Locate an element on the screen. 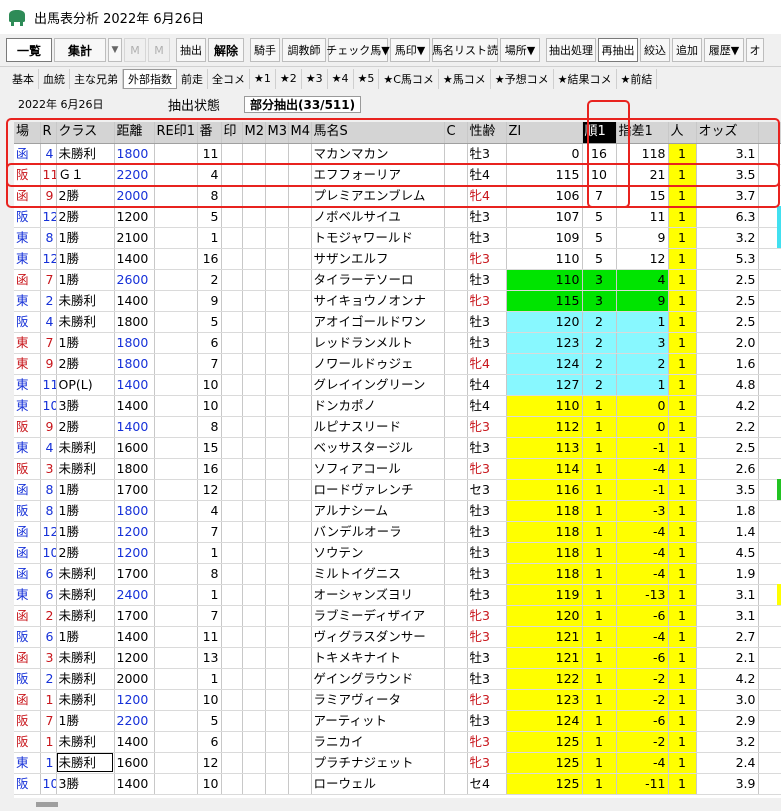  table-row: 東121勝140016サザンエルフ牝311051215.3 is located at coordinates (397, 259).